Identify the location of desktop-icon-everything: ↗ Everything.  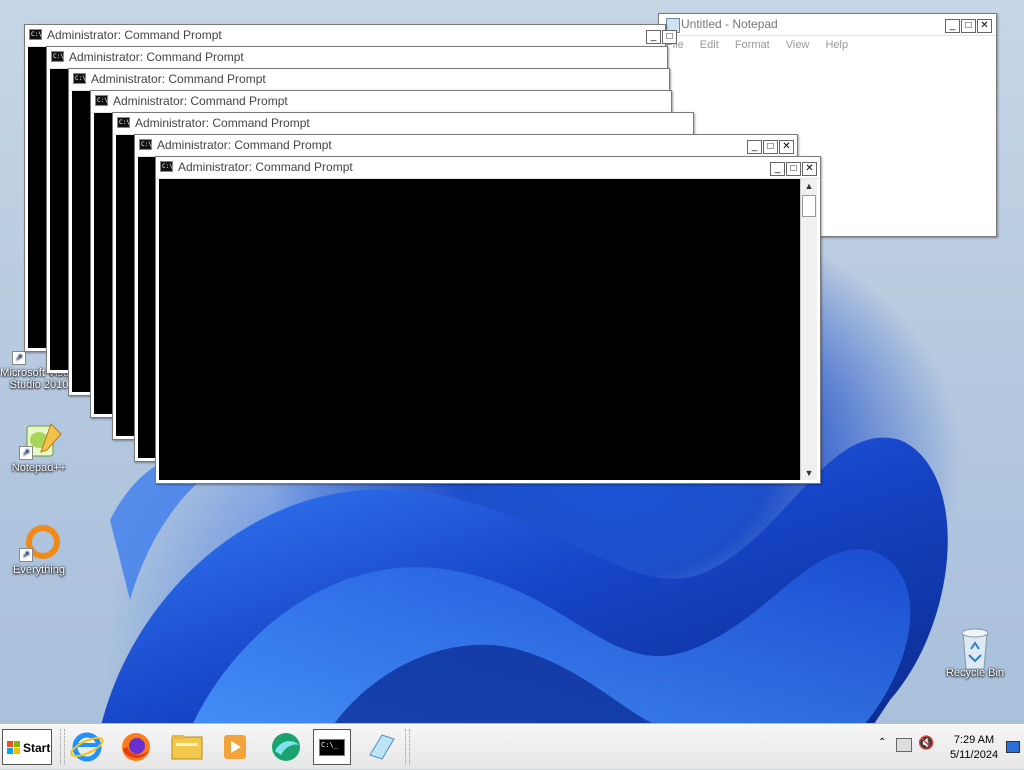
(39, 549).